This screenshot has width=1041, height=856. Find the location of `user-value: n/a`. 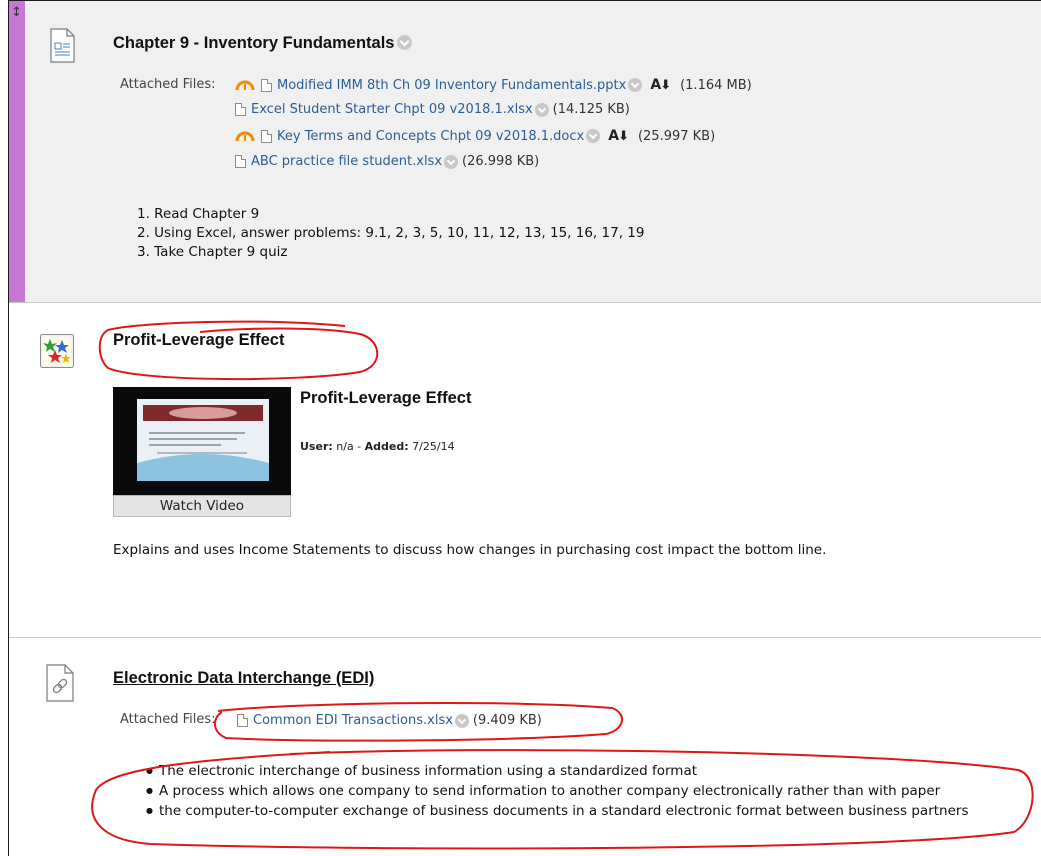

user-value: n/a is located at coordinates (345, 446).